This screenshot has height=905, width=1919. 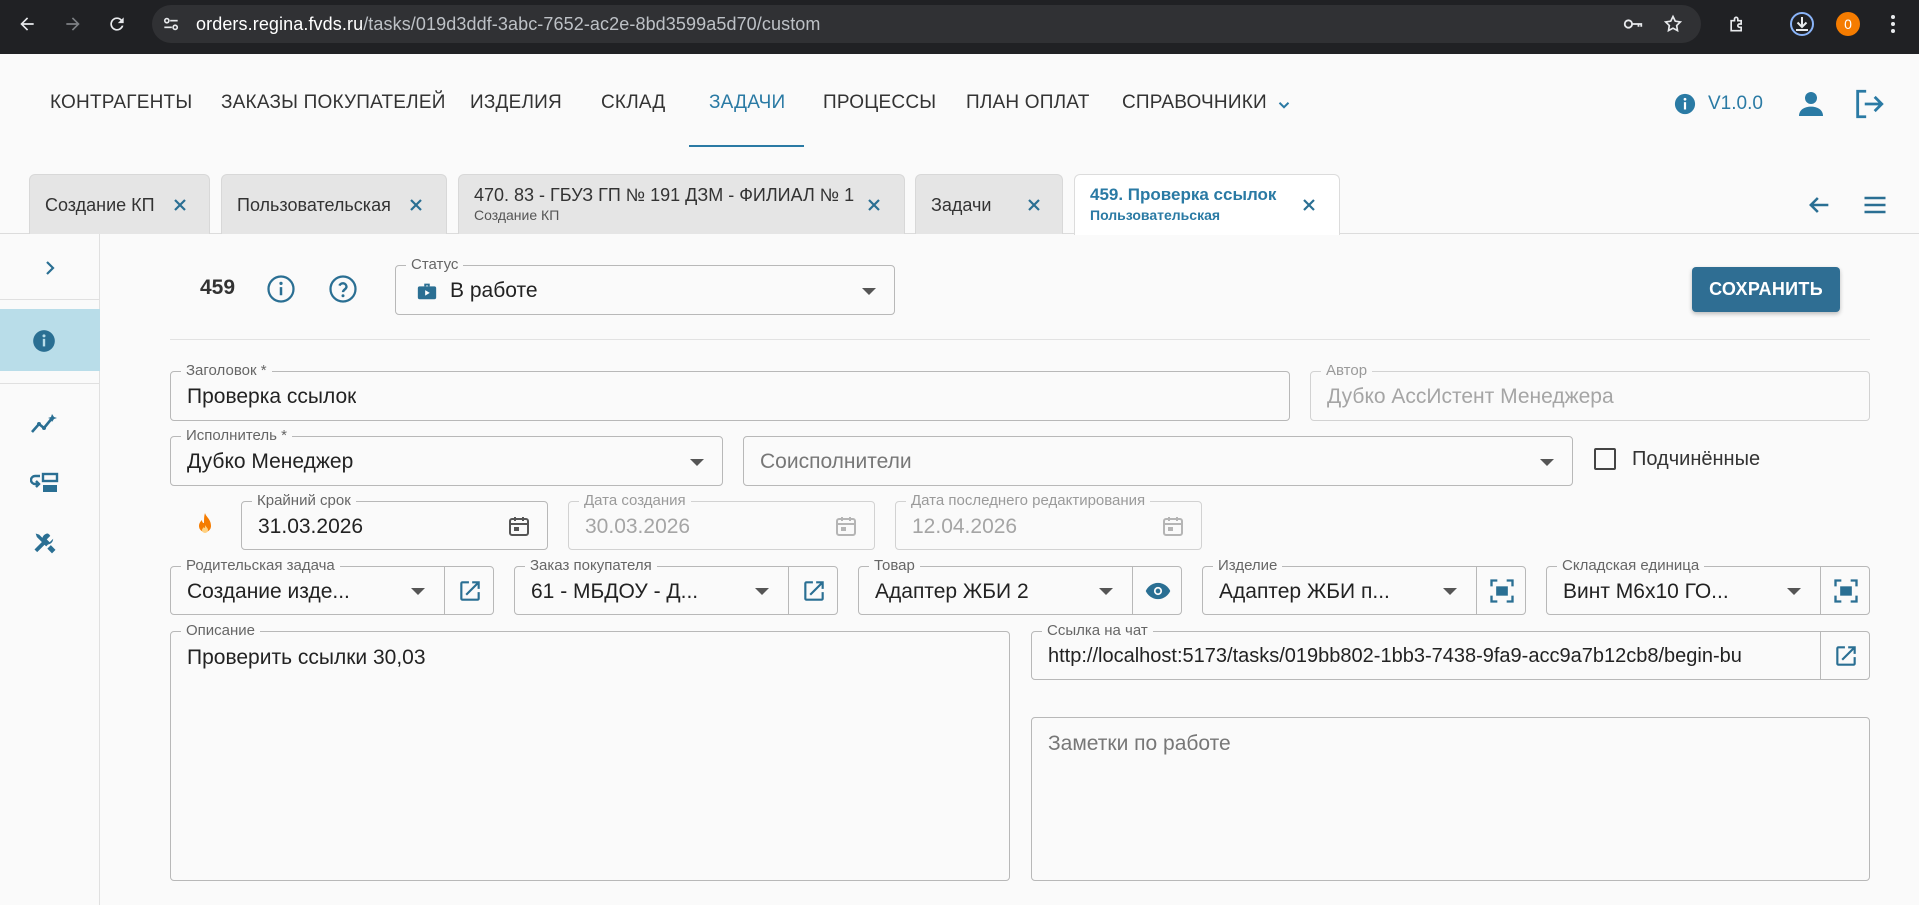 What do you see at coordinates (73, 24) in the screenshot?
I see `forward-icon` at bounding box center [73, 24].